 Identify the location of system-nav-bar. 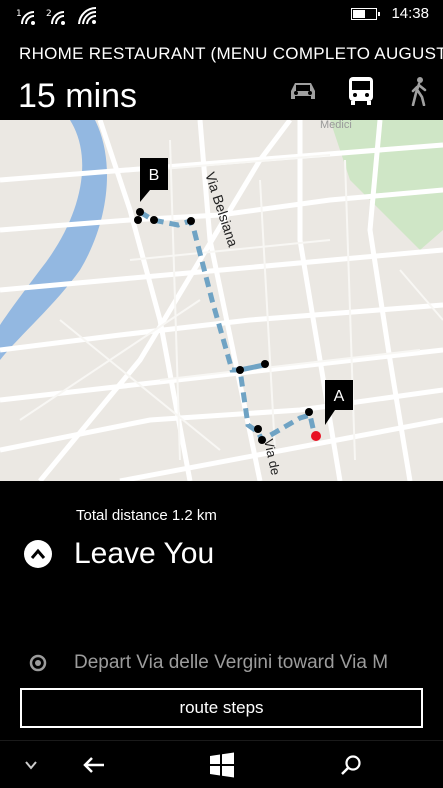
(221, 764).